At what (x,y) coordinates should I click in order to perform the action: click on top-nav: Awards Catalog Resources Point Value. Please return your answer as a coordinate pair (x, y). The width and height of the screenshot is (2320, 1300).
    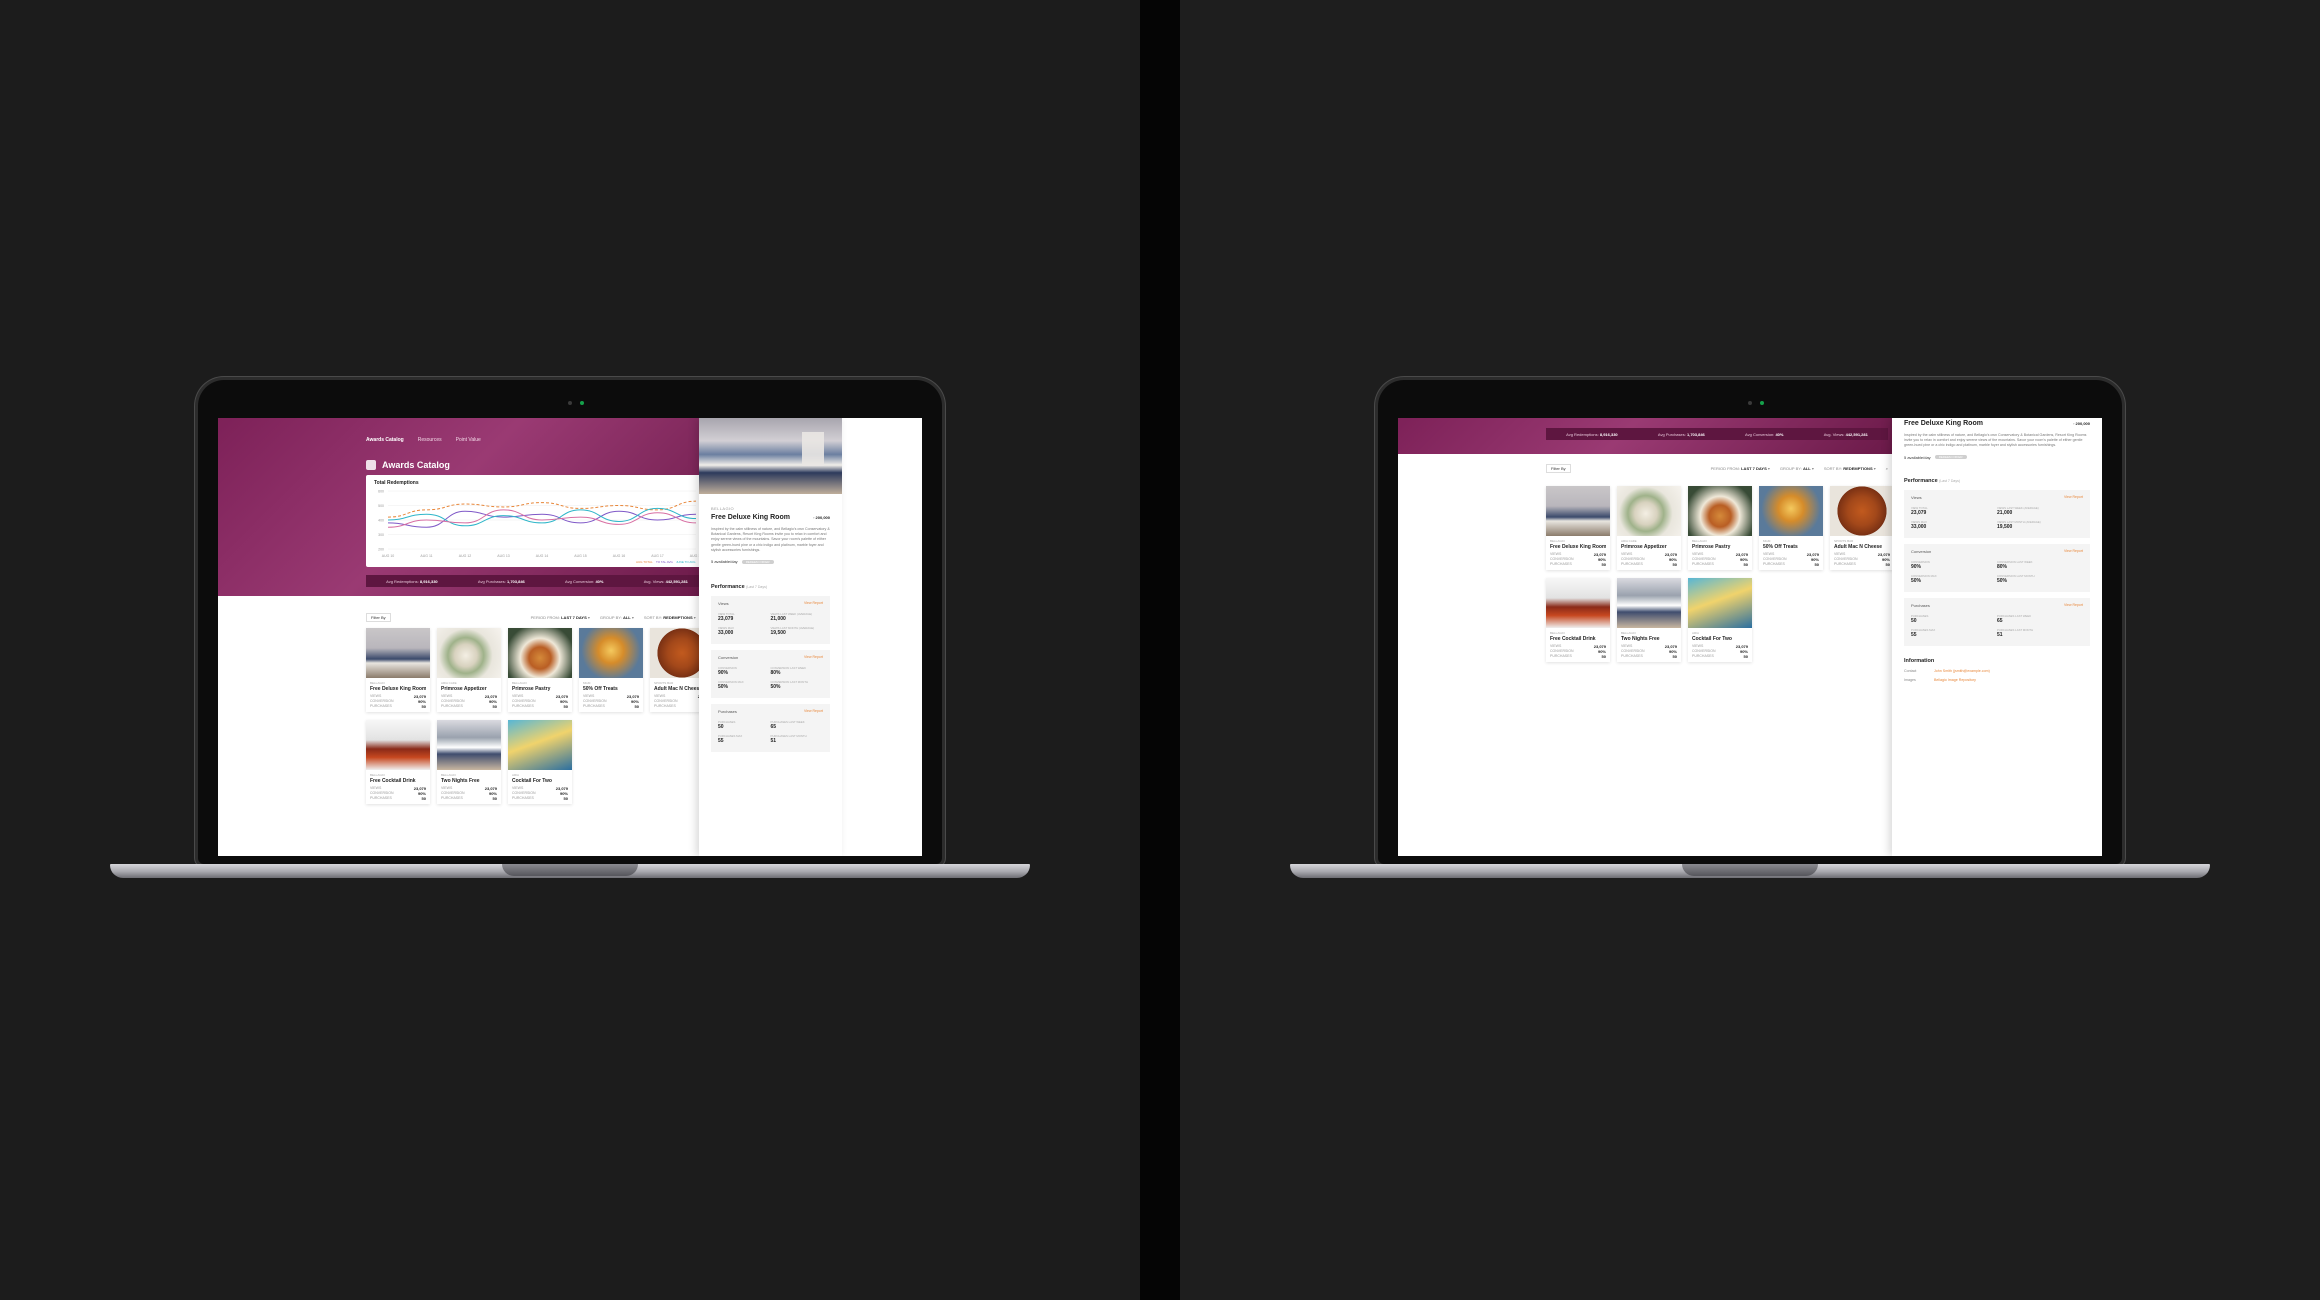
    Looking at the image, I should click on (423, 440).